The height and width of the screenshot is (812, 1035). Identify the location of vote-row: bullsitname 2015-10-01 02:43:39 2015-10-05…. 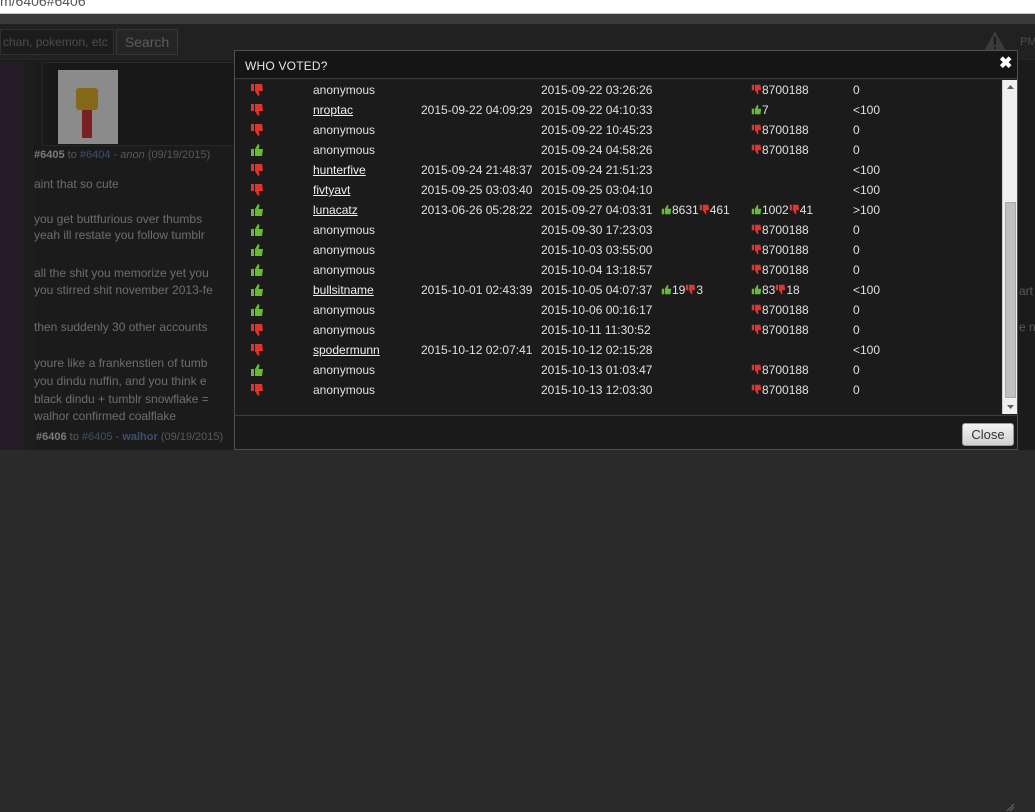
(618, 290).